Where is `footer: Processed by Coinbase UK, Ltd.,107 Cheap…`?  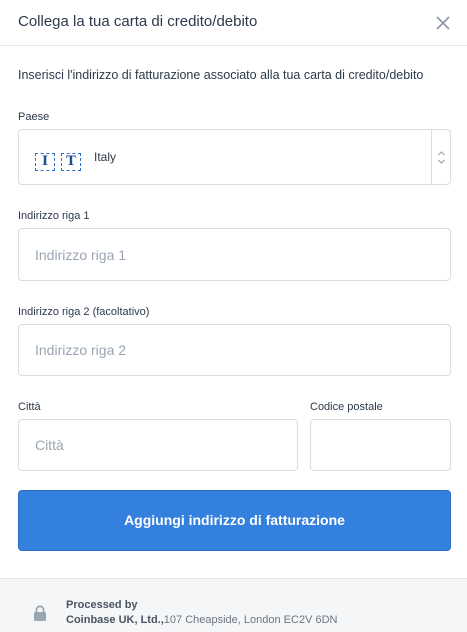 footer: Processed by Coinbase UK, Ltd.,107 Cheap… is located at coordinates (233, 605).